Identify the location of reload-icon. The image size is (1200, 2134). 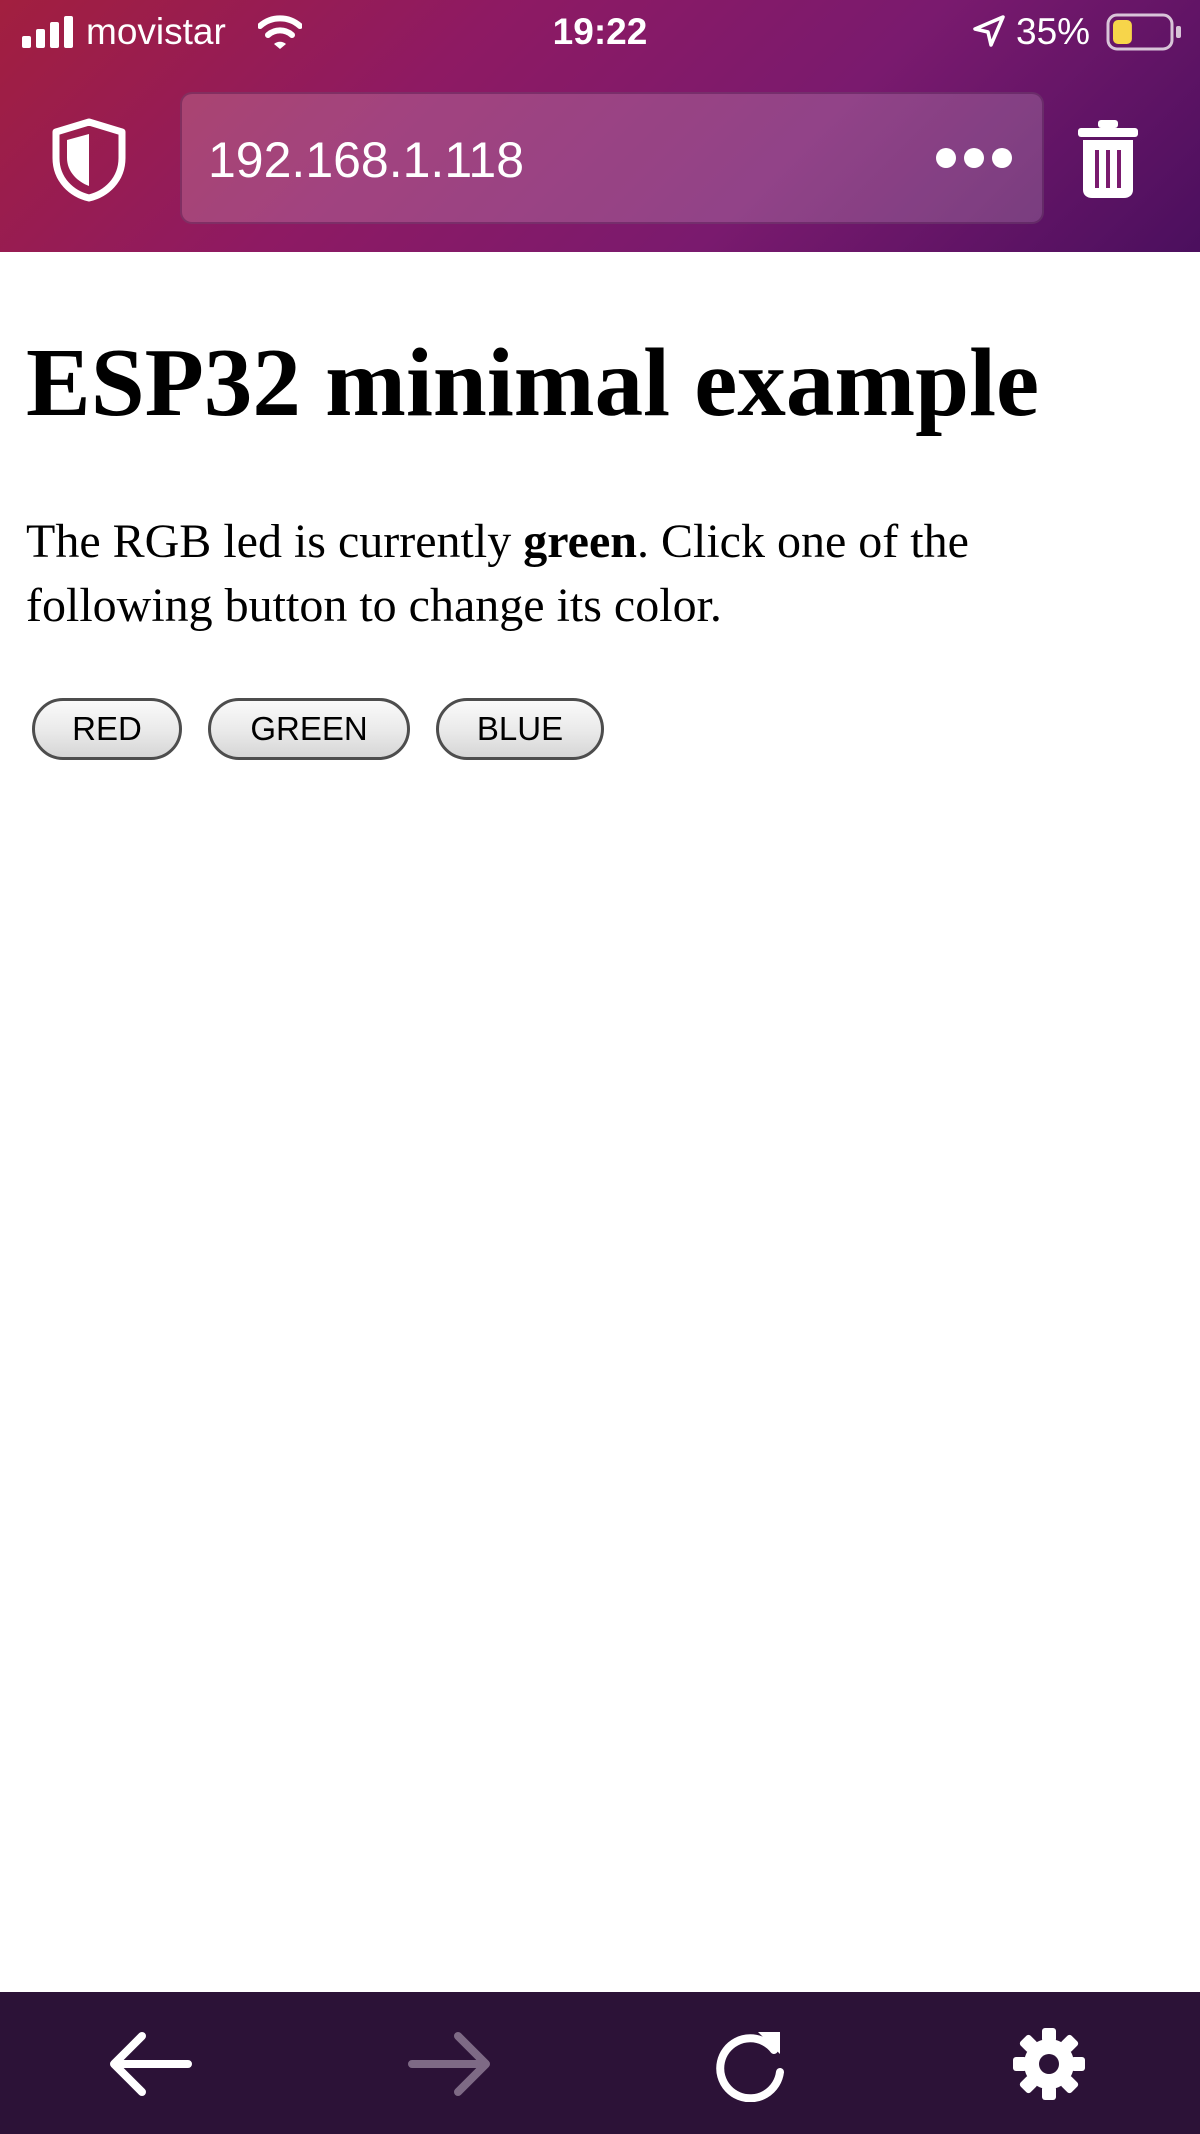
(751, 2064).